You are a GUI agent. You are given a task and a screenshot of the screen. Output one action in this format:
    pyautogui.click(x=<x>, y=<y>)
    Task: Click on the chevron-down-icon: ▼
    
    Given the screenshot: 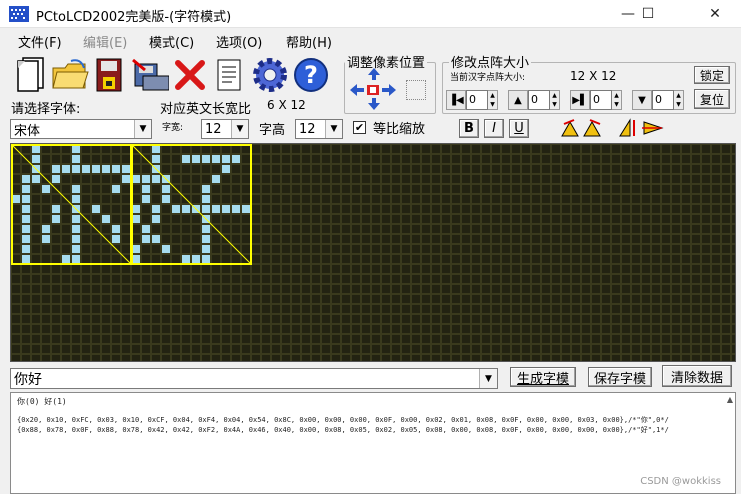 What is the action you would take?
    pyautogui.click(x=239, y=129)
    